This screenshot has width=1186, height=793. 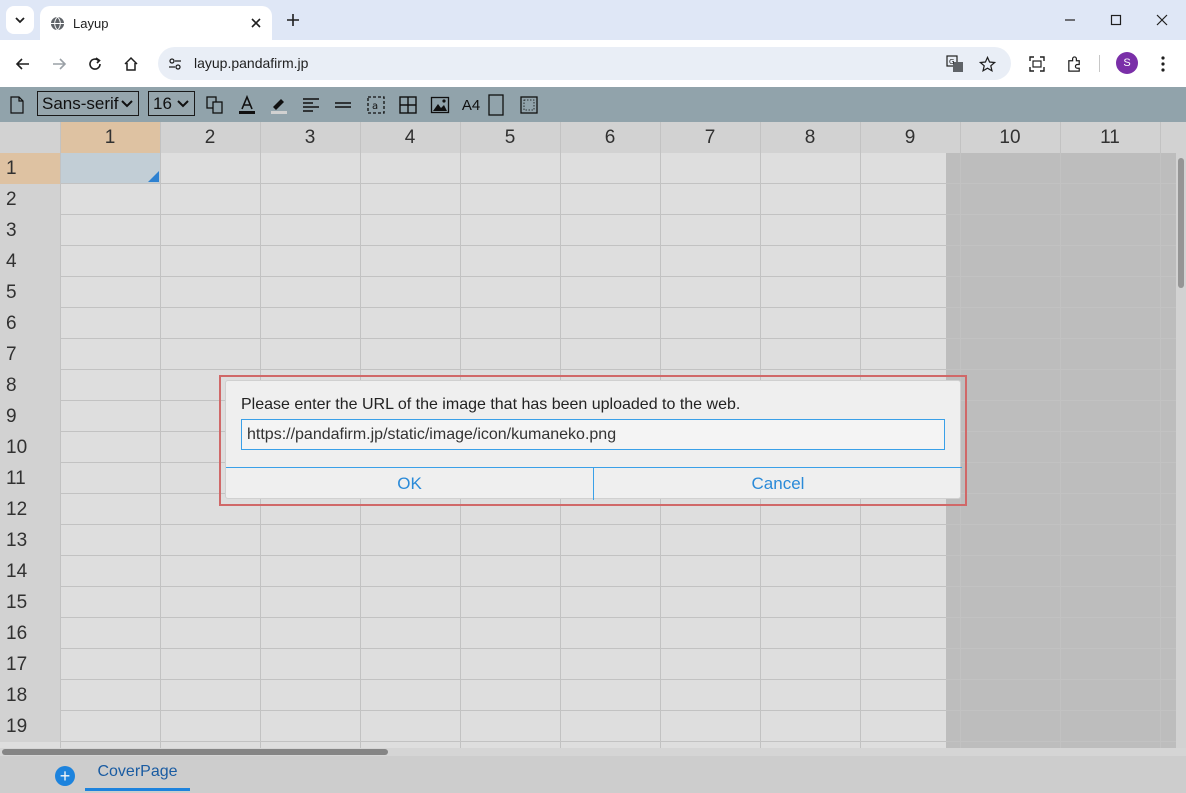 I want to click on tab-close-button, so click(x=256, y=23).